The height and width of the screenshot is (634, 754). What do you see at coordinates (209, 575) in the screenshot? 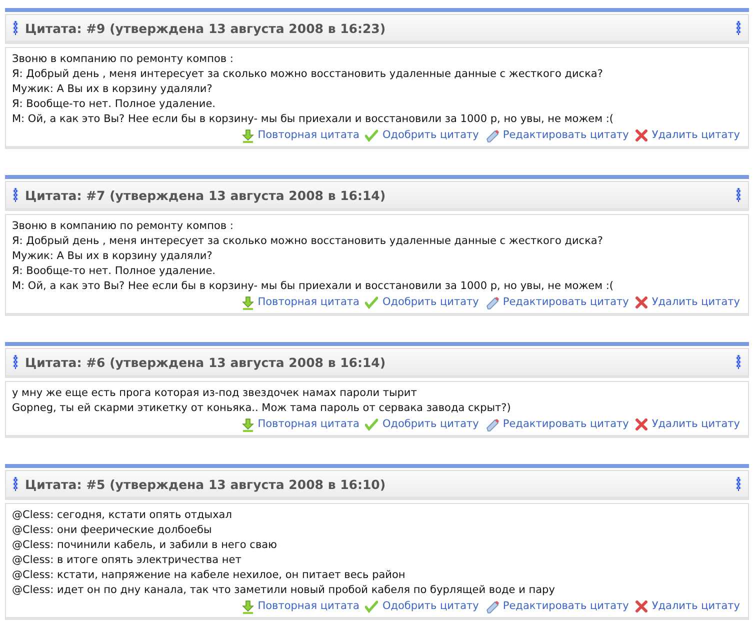
I see `quote-line: @Cless: кстати, напряжение на кабеле нехилое, он питает весь район` at bounding box center [209, 575].